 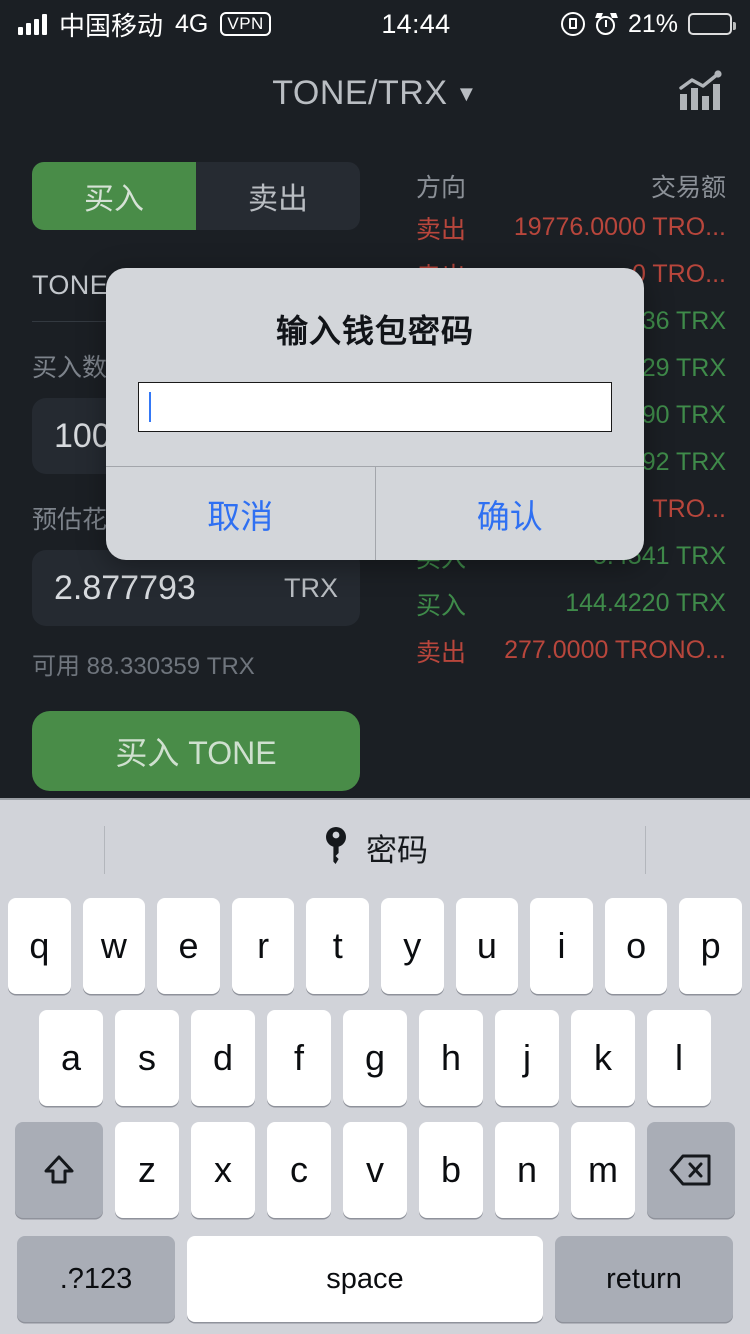 I want to click on key-j: j, so click(x=527, y=1058).